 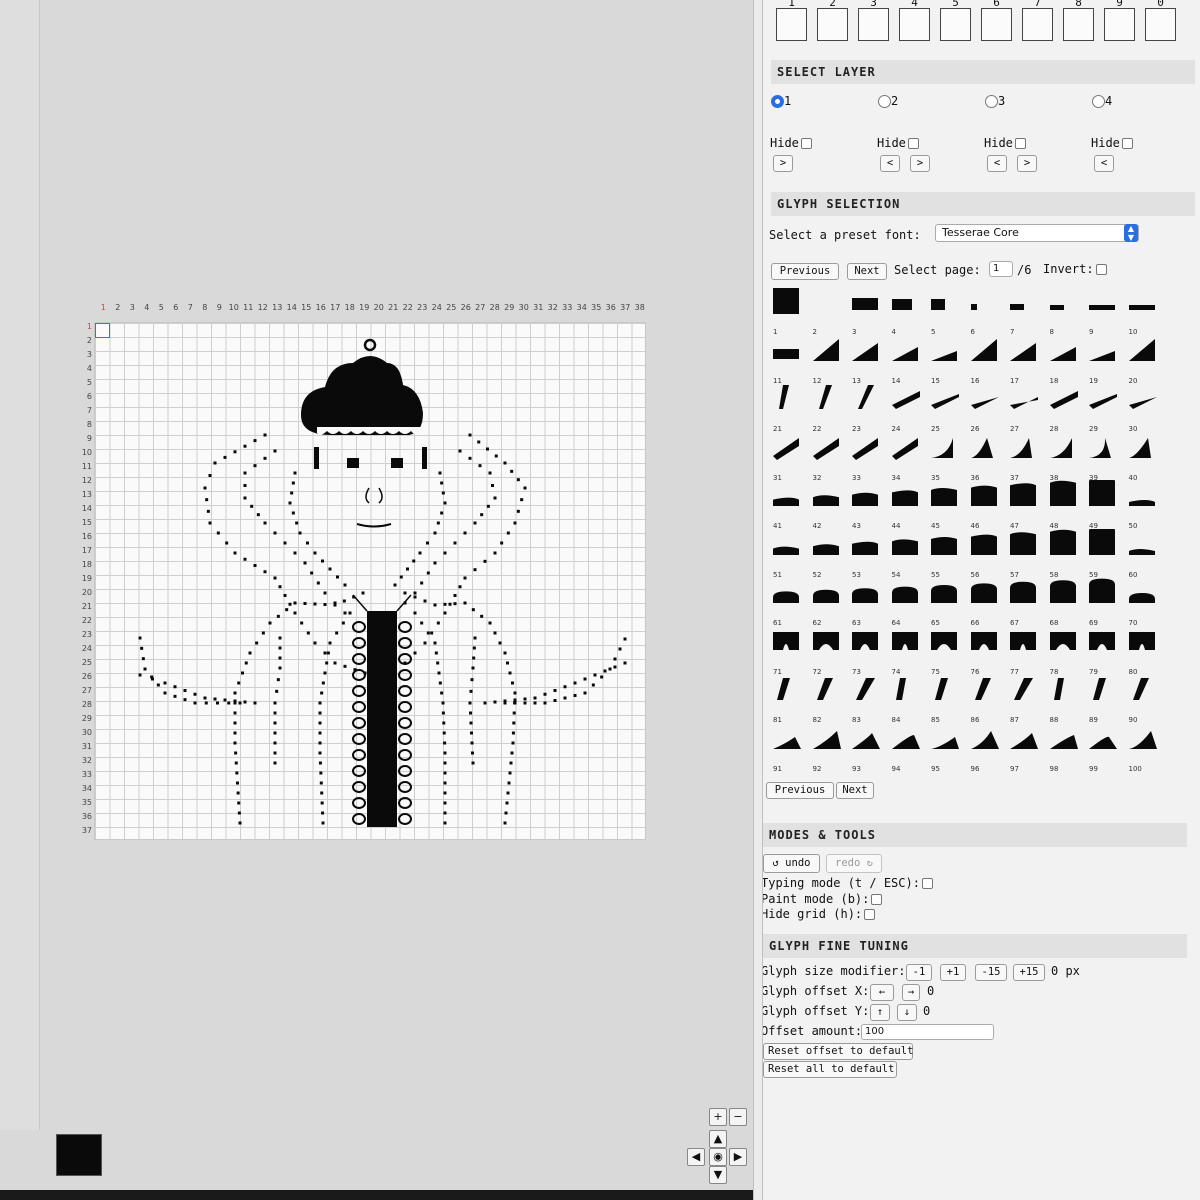 I want to click on glyph-cell: 69, so click(x=1109, y=602).